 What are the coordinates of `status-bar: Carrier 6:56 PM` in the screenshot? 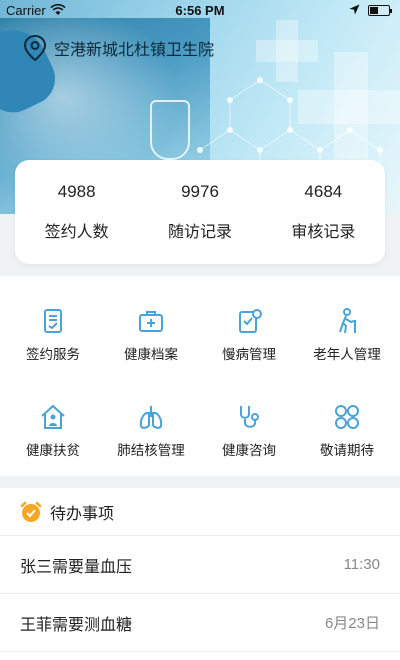 It's located at (200, 11).